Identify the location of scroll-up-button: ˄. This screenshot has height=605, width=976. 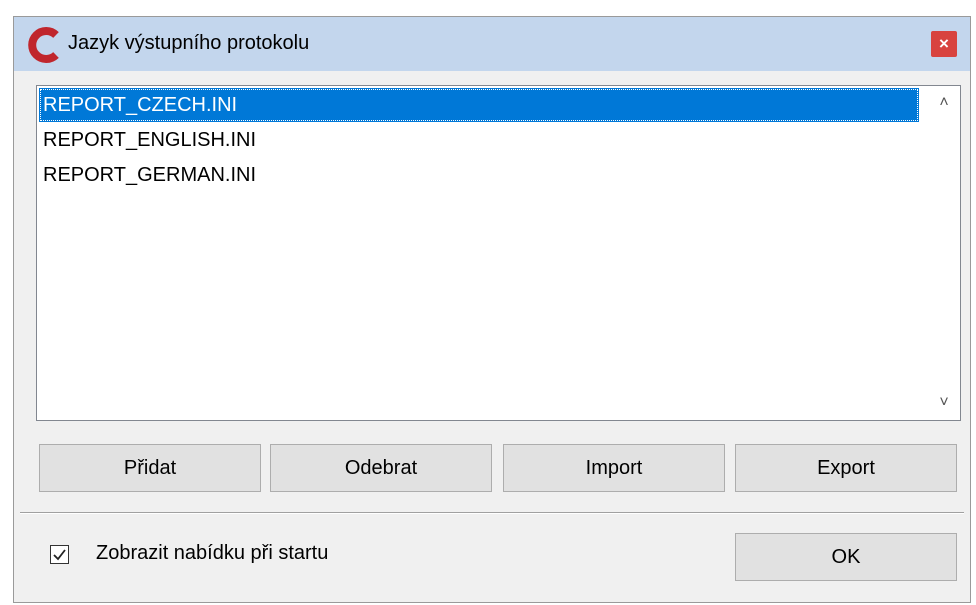
(944, 103).